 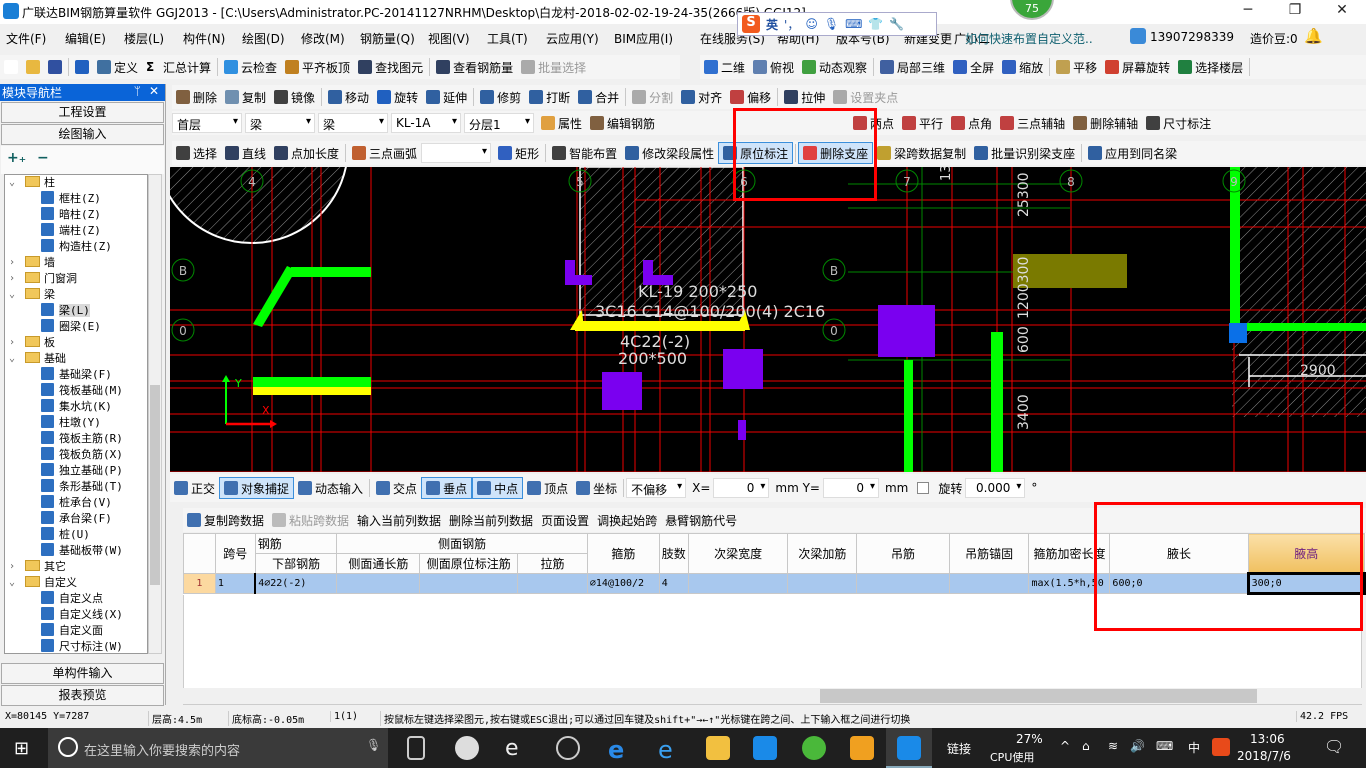 What do you see at coordinates (280, 123) in the screenshot?
I see `component-combo-1: 梁` at bounding box center [280, 123].